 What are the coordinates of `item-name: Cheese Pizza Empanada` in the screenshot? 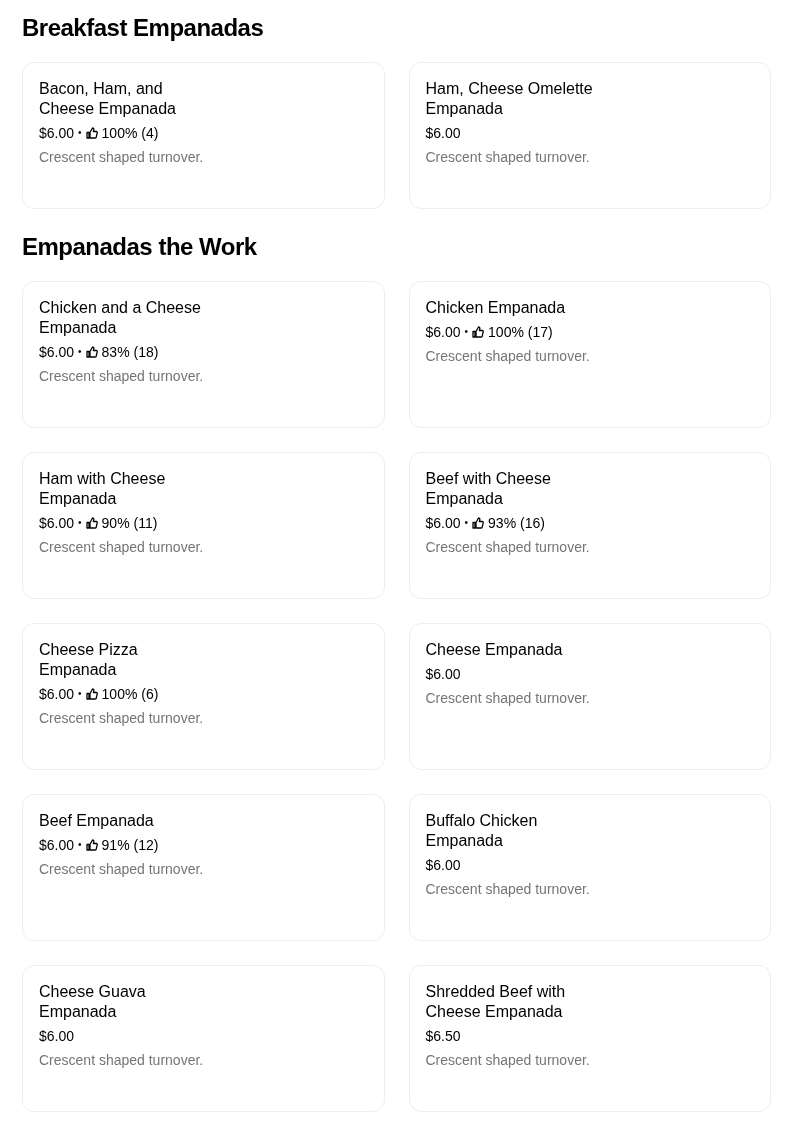 It's located at (89, 660).